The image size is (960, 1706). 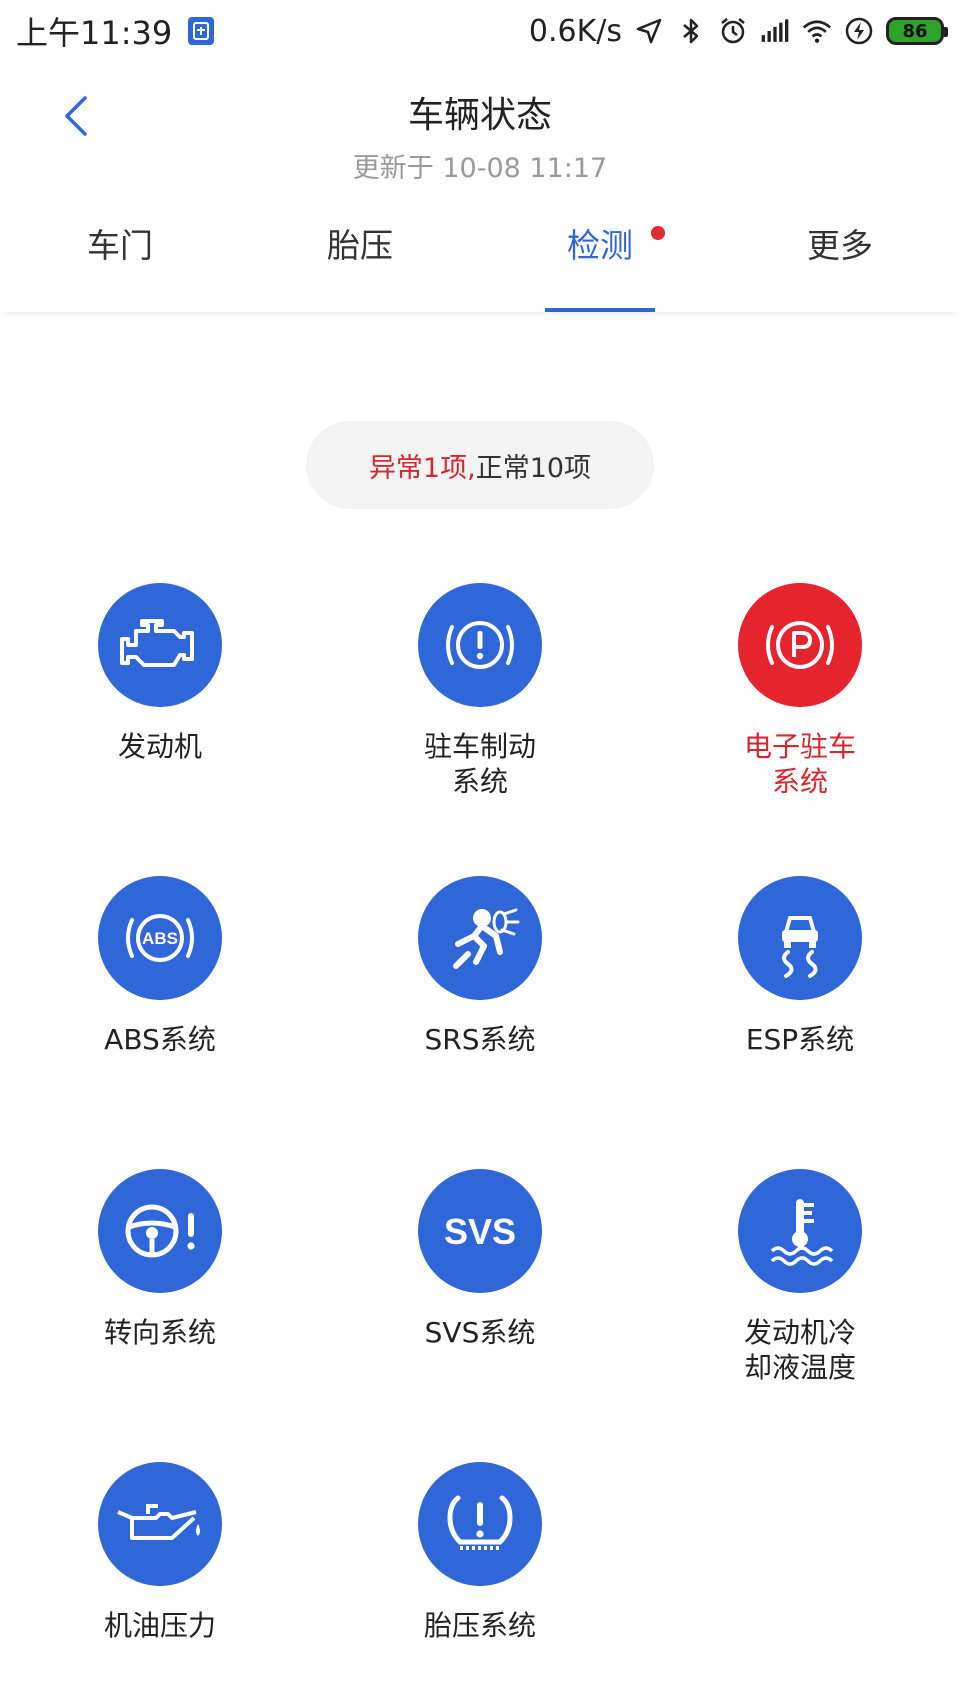 I want to click on system-item-svs: SVS SVS系统, so click(x=480, y=1315).